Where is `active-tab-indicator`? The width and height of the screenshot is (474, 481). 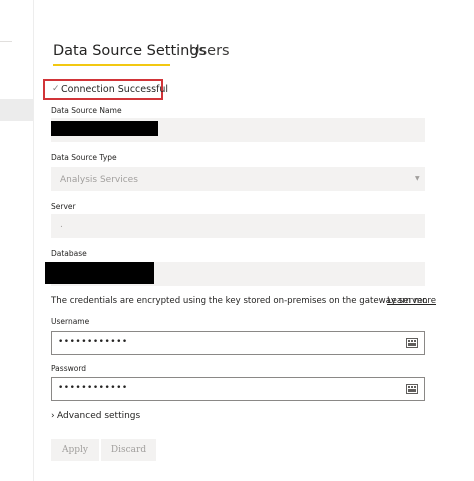 active-tab-indicator is located at coordinates (111, 65).